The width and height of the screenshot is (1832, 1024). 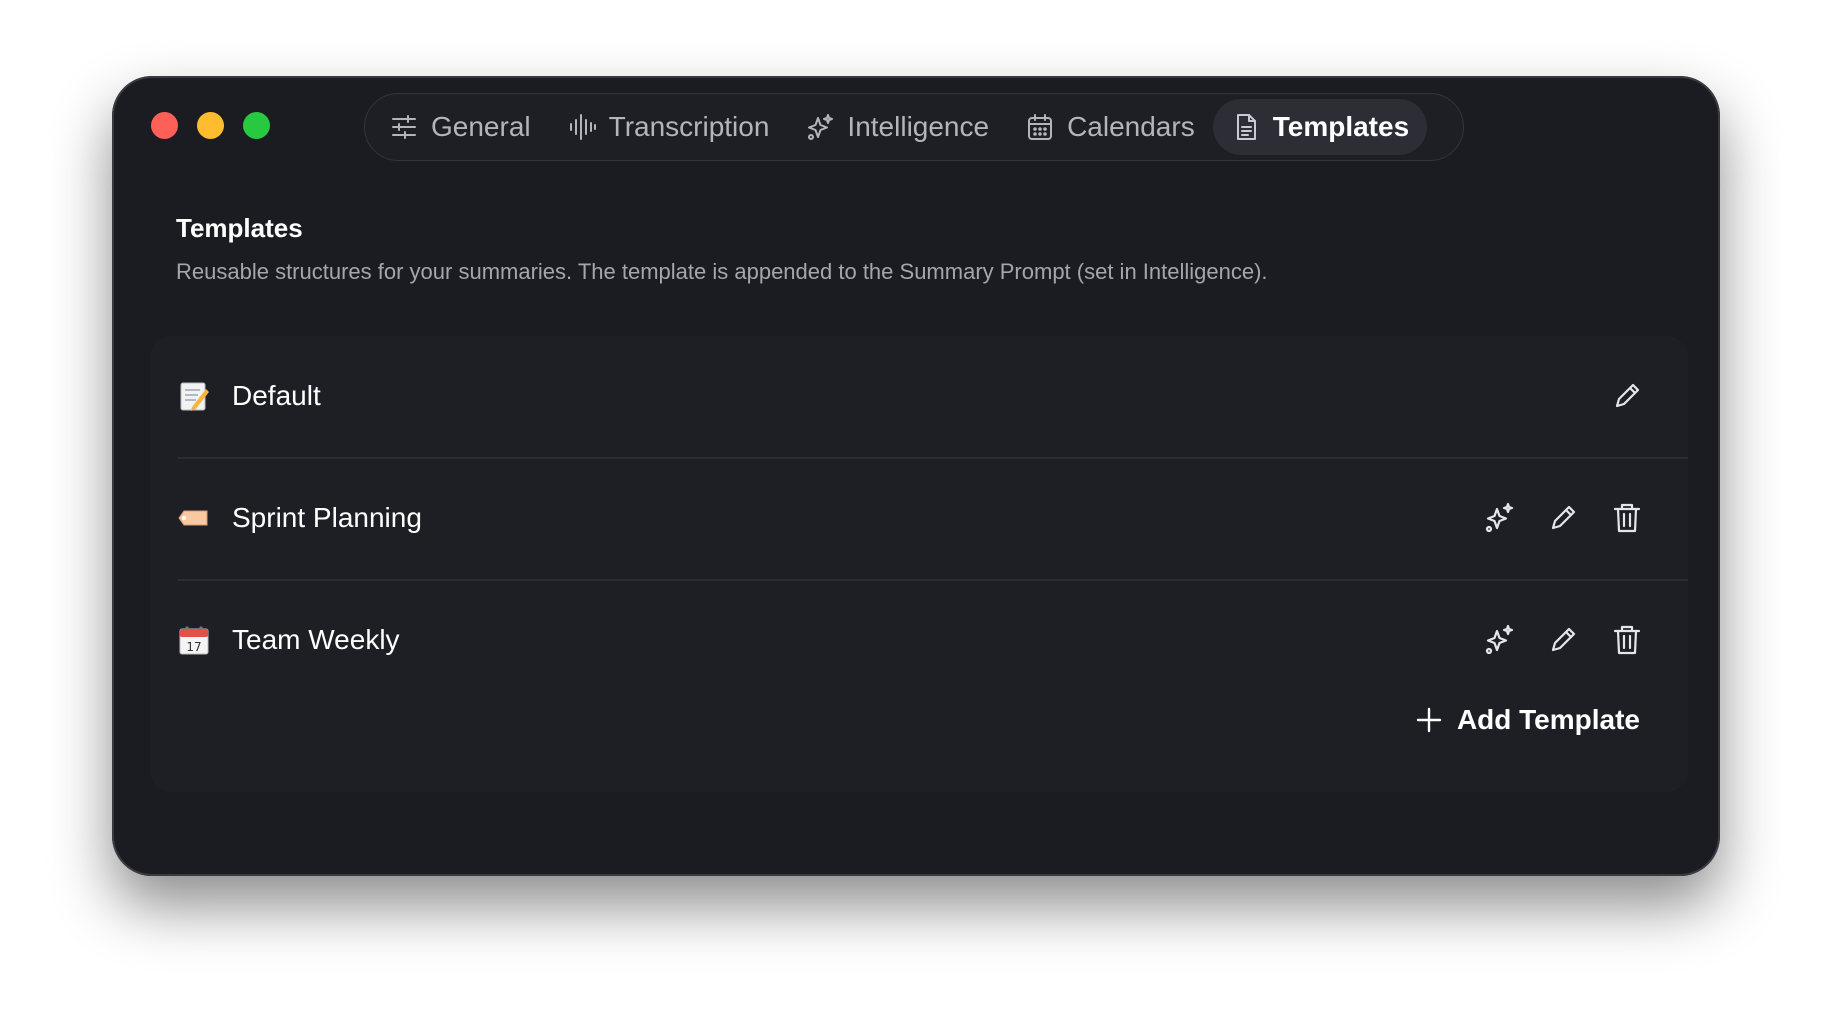 I want to click on minimize-window-button, so click(x=210, y=125).